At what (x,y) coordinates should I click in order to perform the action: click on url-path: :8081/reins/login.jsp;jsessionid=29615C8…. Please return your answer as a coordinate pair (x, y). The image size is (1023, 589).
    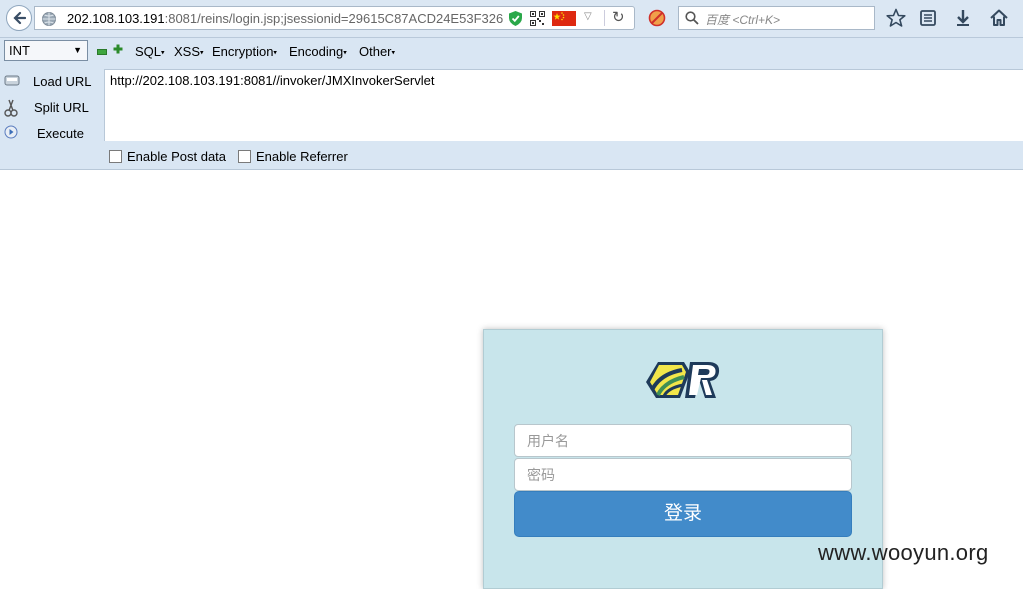
    Looking at the image, I should click on (333, 18).